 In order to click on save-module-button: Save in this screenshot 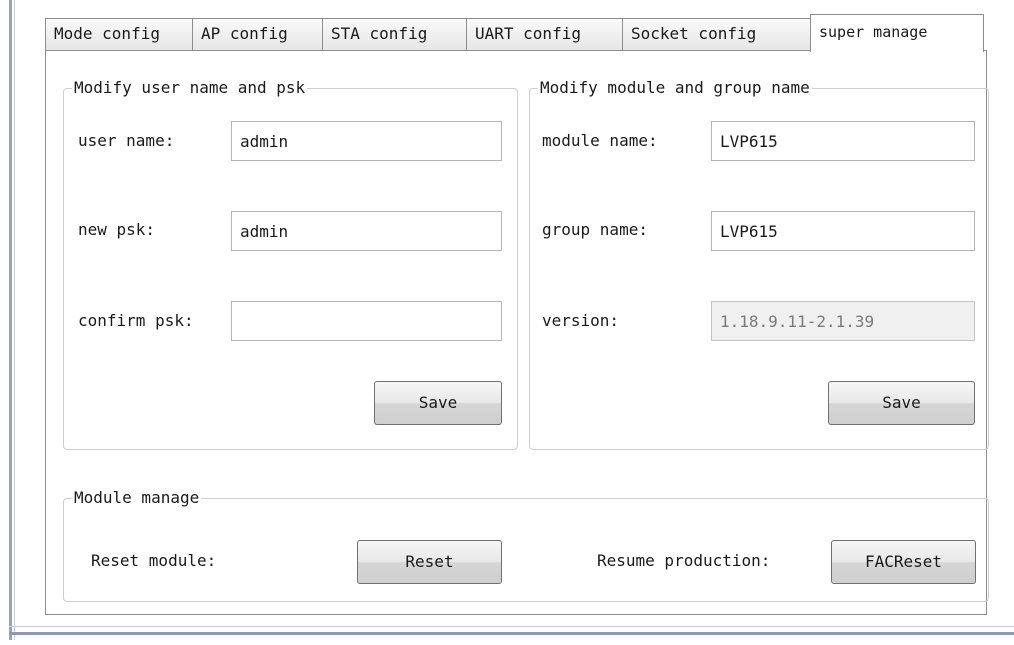, I will do `click(901, 403)`.